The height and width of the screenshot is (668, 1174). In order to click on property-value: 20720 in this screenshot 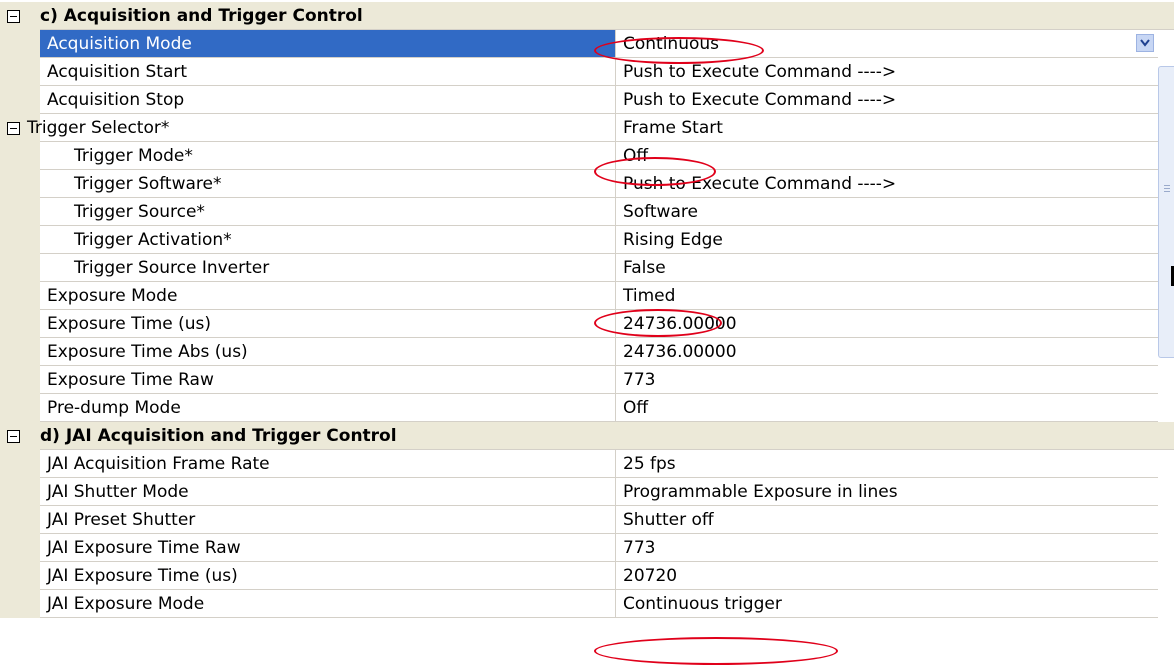, I will do `click(887, 576)`.